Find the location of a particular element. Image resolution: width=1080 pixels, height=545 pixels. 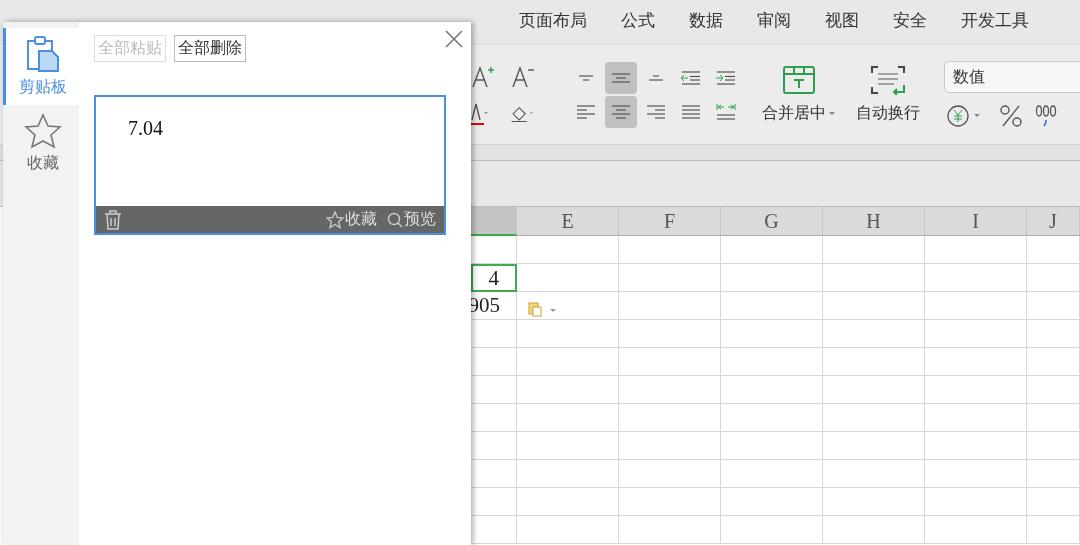

menu-tab: 安全 is located at coordinates (910, 20).